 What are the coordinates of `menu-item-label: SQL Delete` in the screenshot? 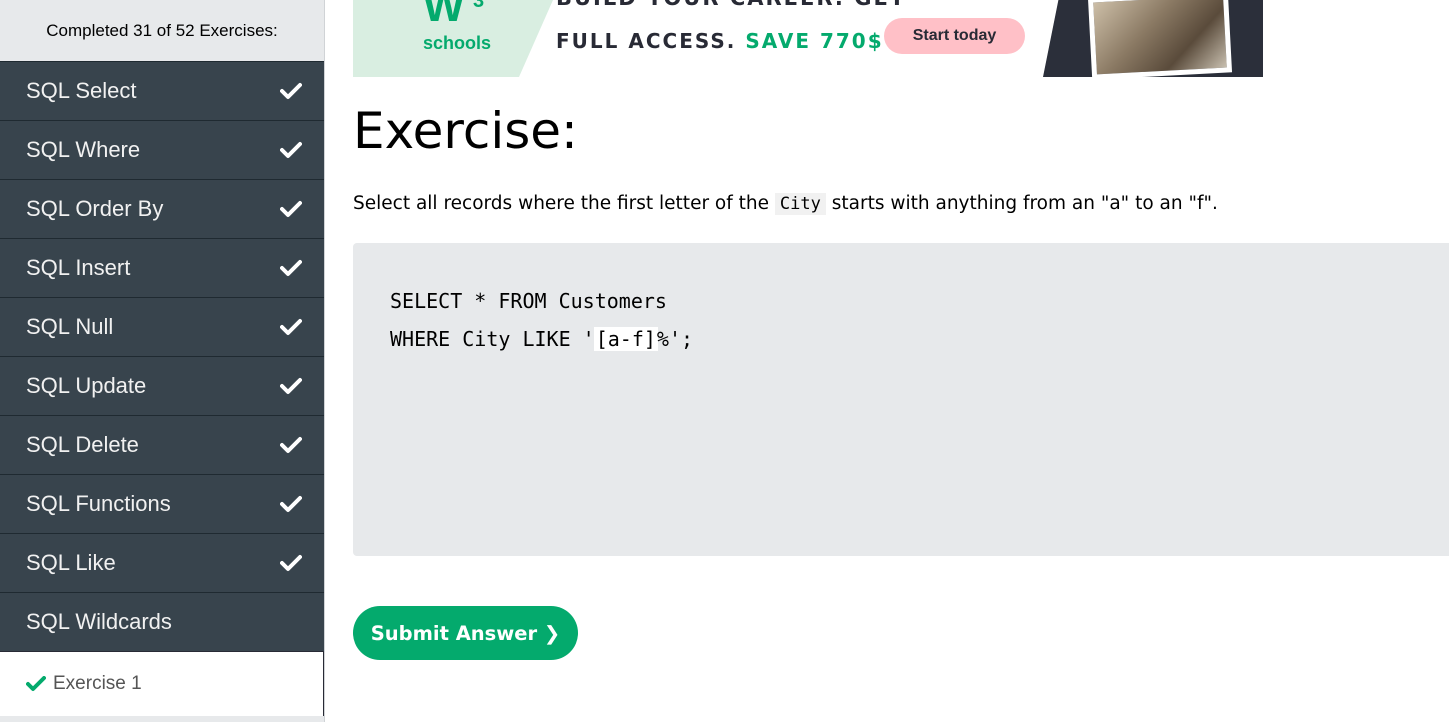 It's located at (82, 444).